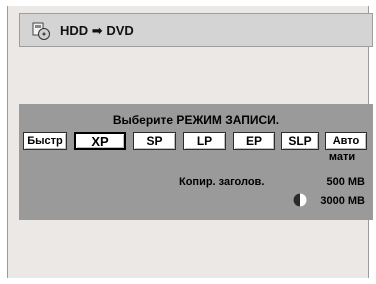 This screenshot has height=284, width=376. What do you see at coordinates (154, 141) in the screenshot?
I see `mode-button-sp: SP` at bounding box center [154, 141].